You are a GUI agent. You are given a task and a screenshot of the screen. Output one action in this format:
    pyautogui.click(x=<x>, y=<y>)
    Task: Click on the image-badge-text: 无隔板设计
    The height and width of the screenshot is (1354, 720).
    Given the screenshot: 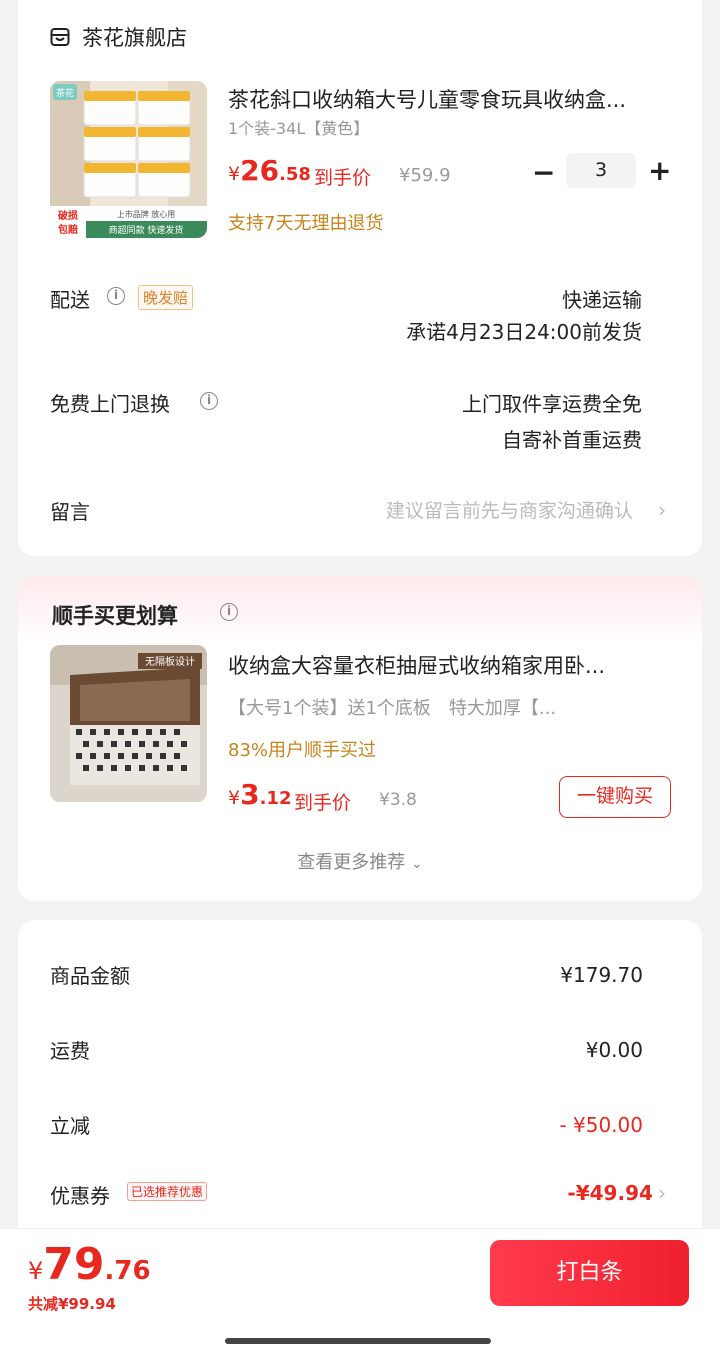 What is the action you would take?
    pyautogui.click(x=170, y=661)
    